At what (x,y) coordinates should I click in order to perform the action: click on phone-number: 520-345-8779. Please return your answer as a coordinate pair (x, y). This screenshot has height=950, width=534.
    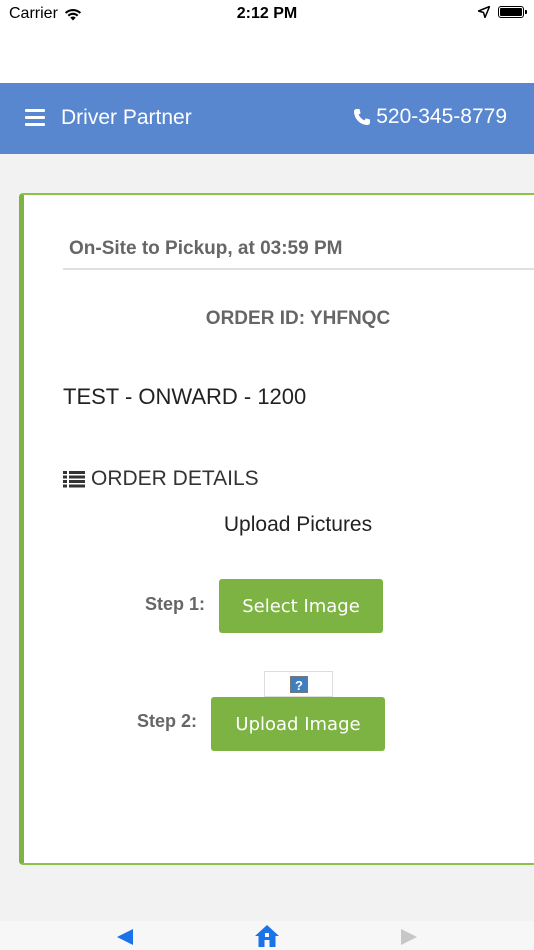
    Looking at the image, I should click on (441, 116).